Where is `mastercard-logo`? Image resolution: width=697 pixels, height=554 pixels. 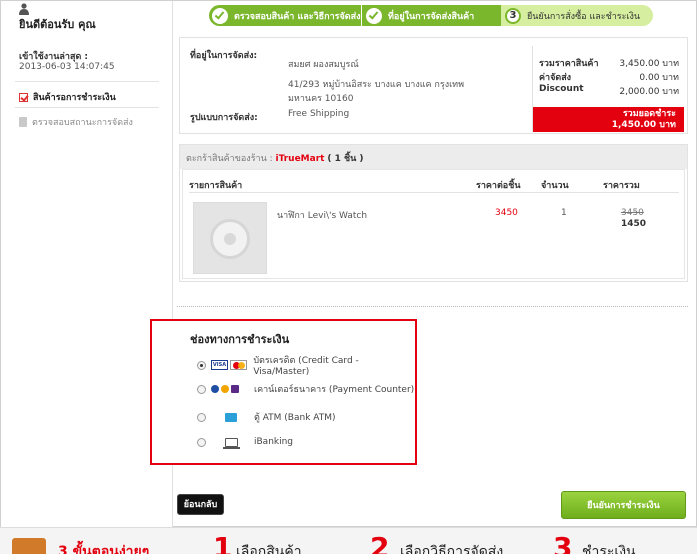 mastercard-logo is located at coordinates (238, 365).